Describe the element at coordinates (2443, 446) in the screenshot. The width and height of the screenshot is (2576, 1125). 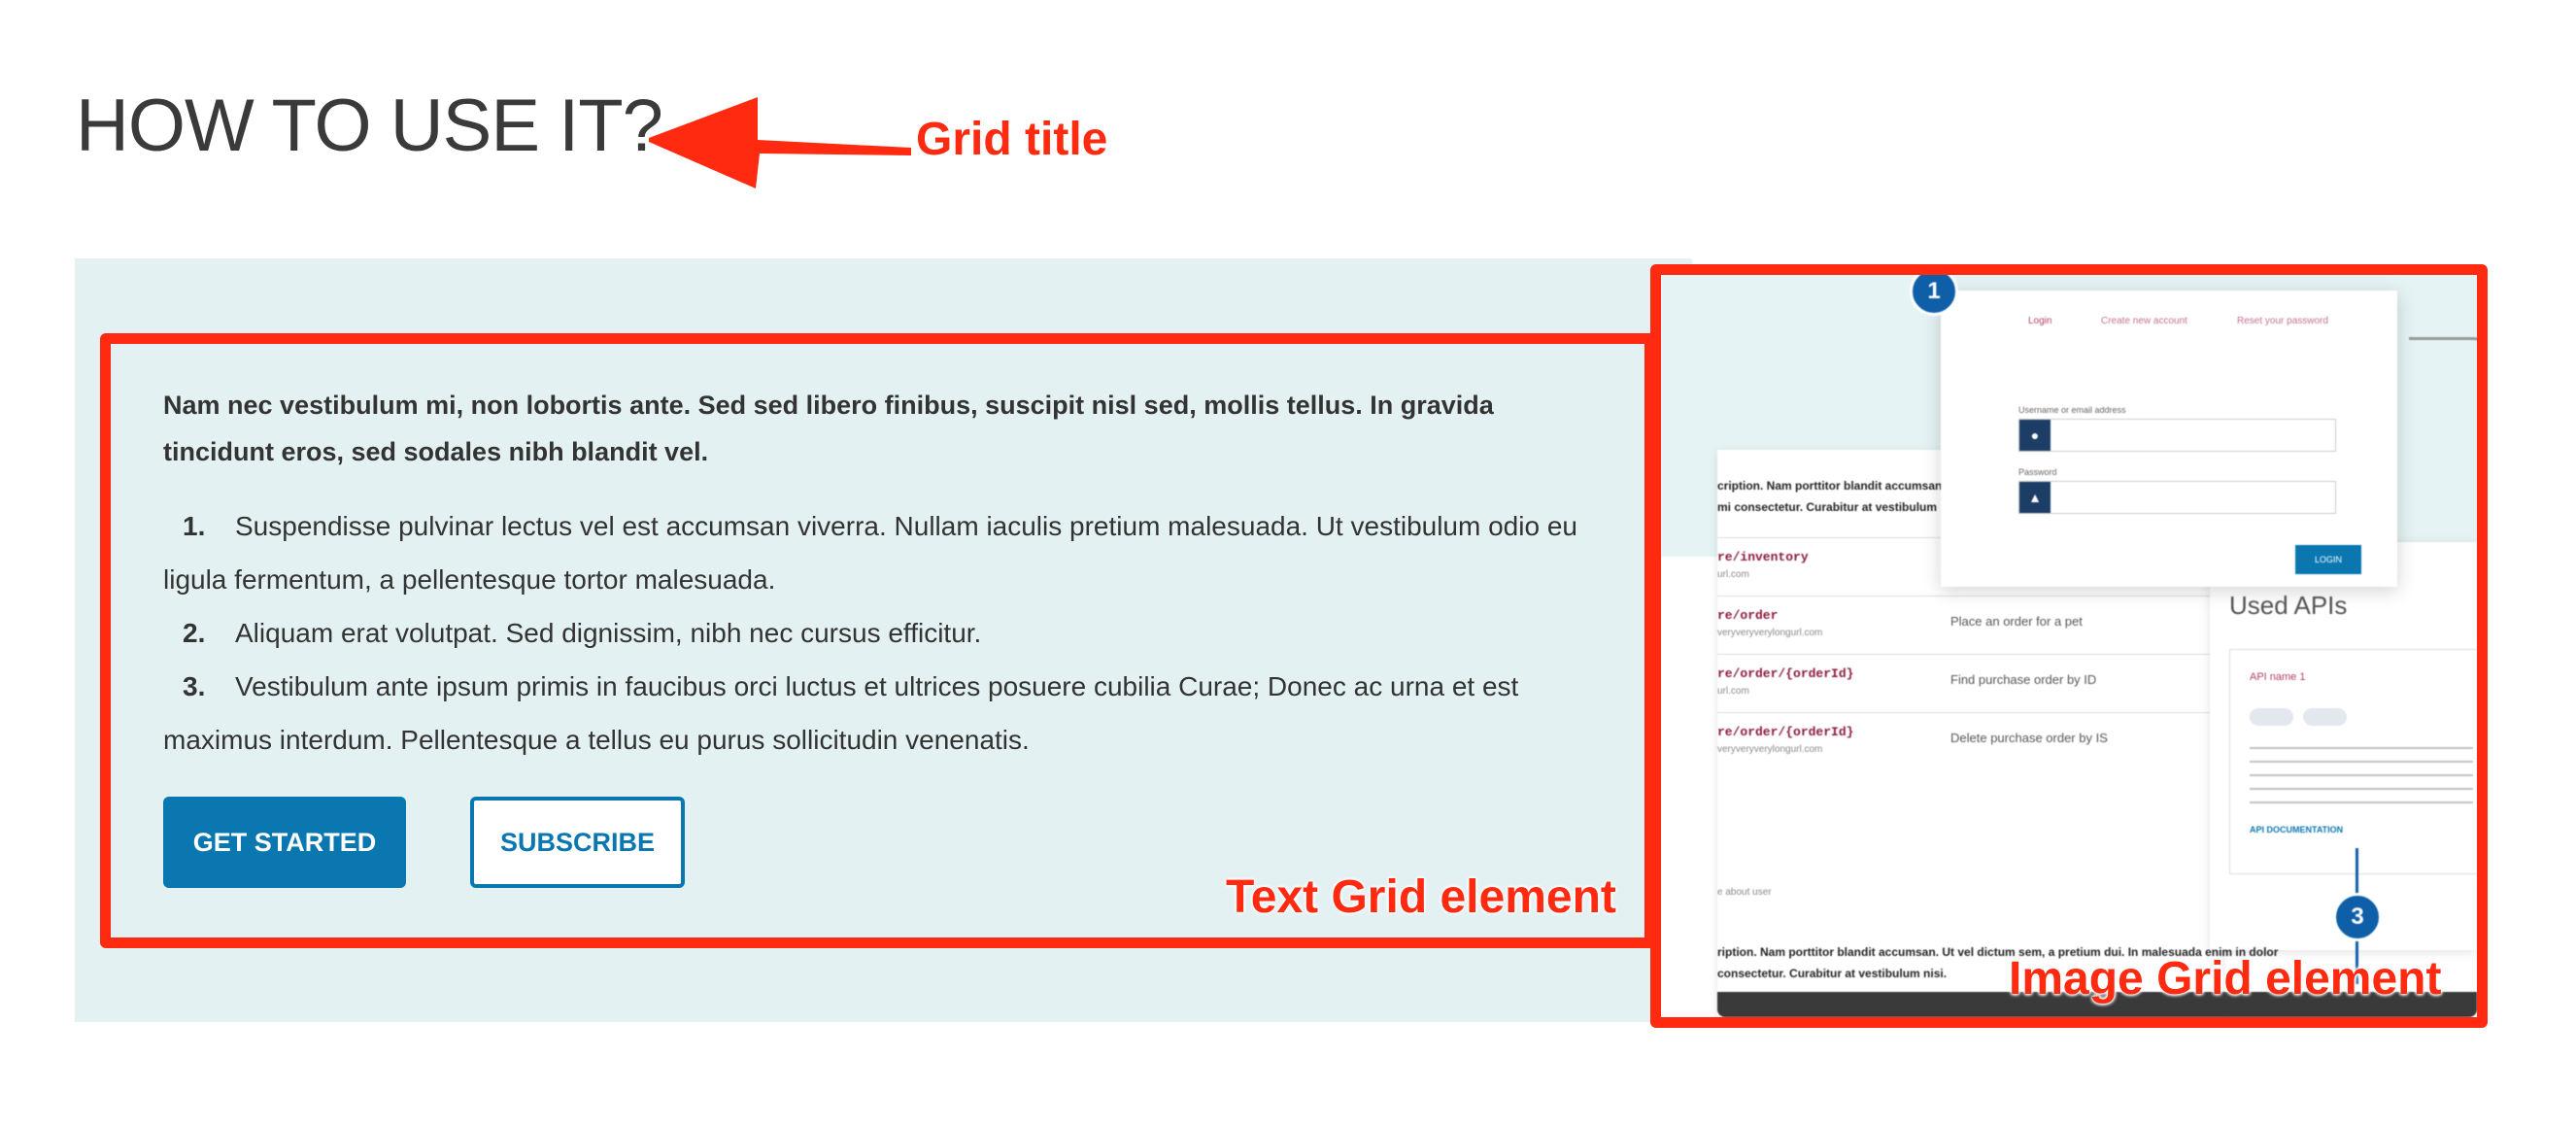
I see `mock-connector-line` at that location.